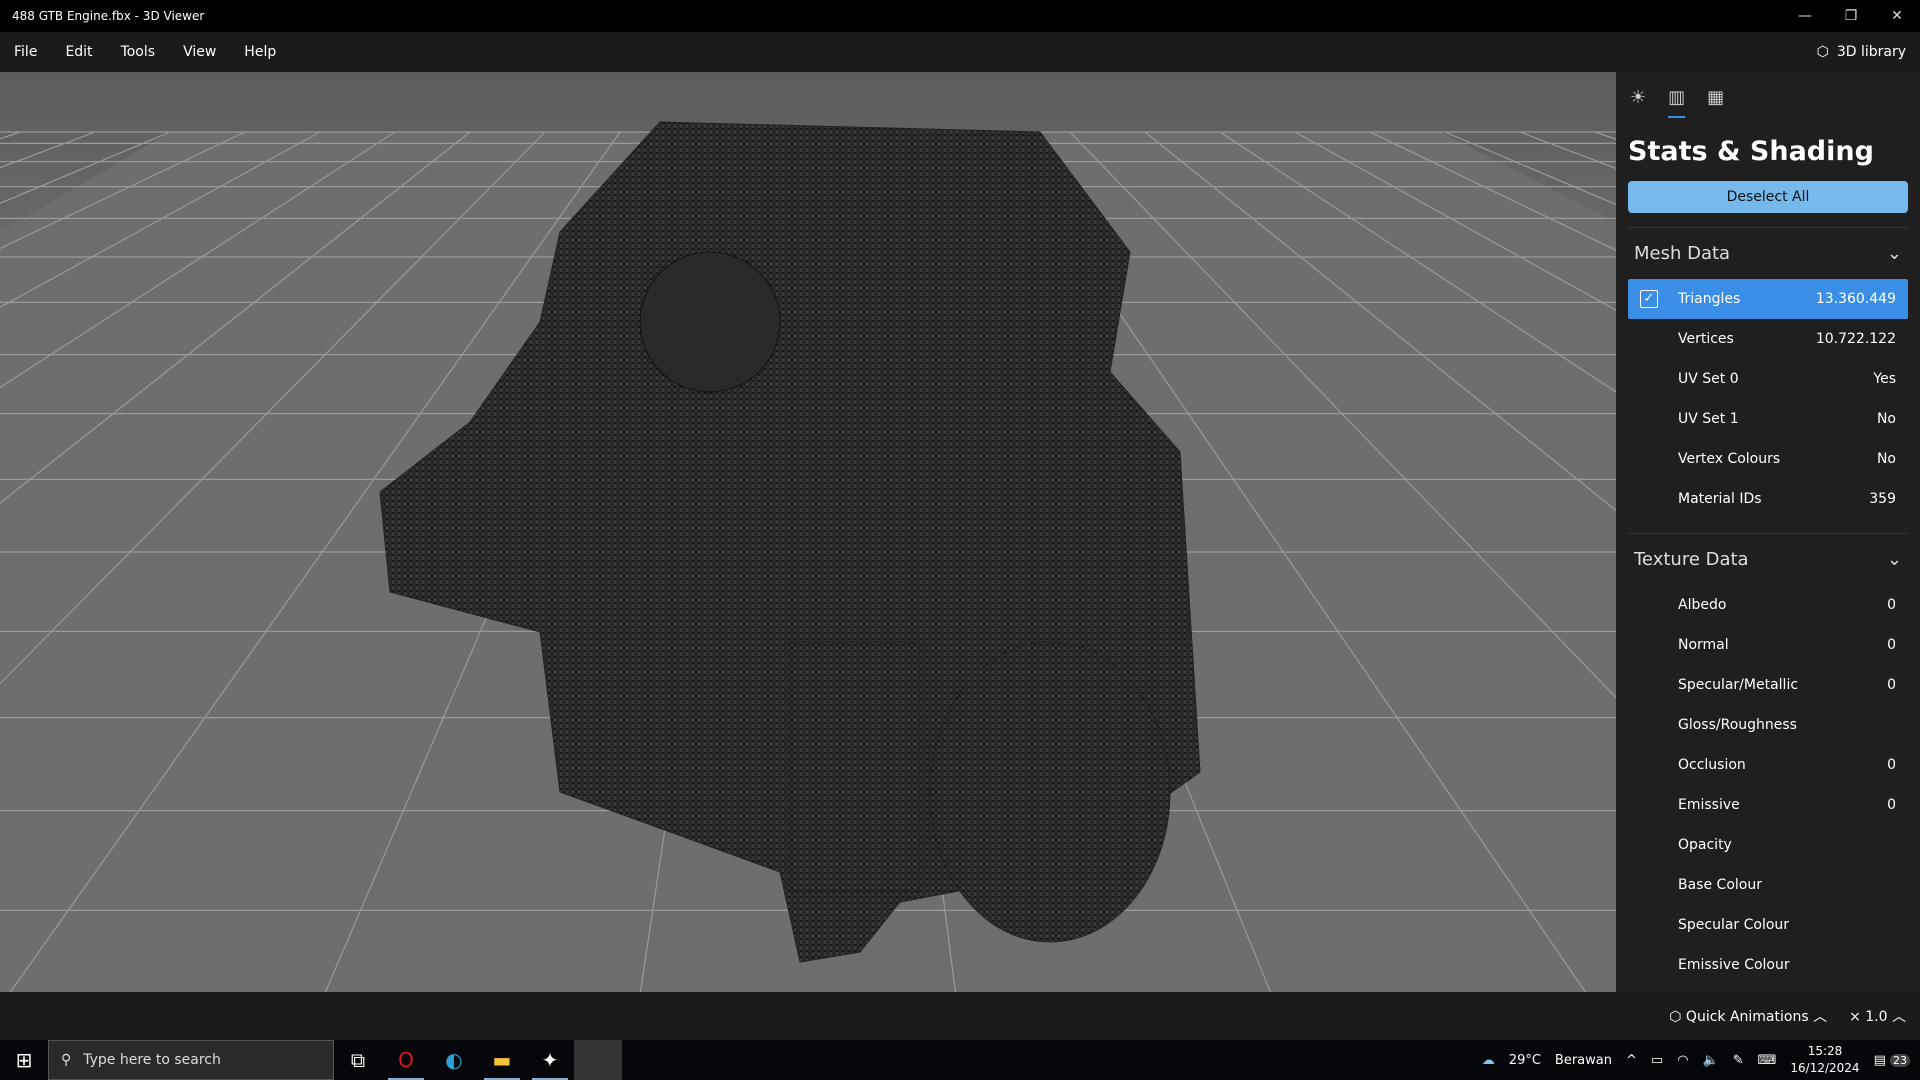 Image resolution: width=1920 pixels, height=1080 pixels. Describe the element at coordinates (1706, 339) in the screenshot. I see `stat-label: Vertices` at that location.